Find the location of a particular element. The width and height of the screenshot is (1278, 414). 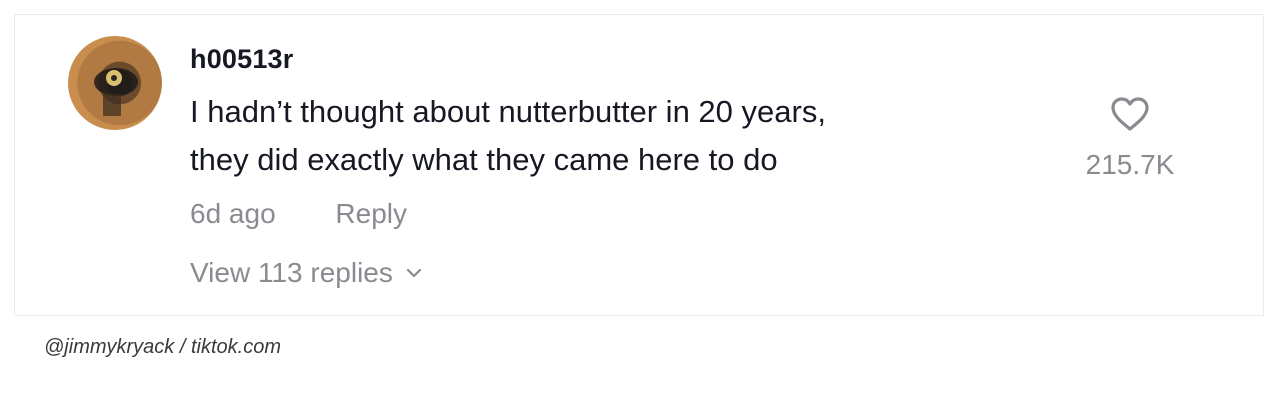

comment-username: h00513r is located at coordinates (241, 59).